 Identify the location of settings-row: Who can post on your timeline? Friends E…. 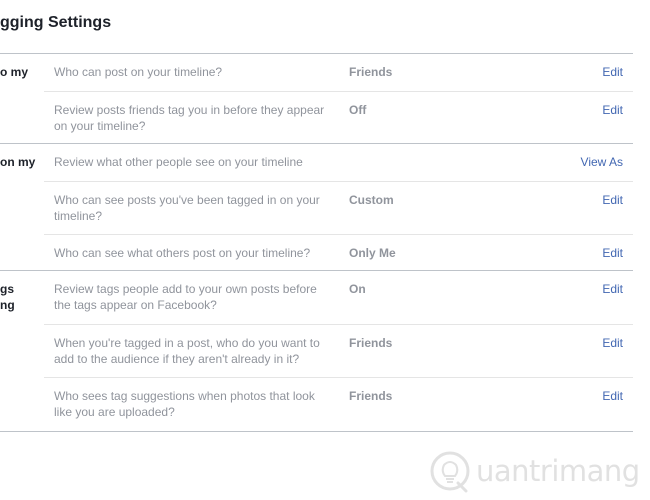
(338, 72).